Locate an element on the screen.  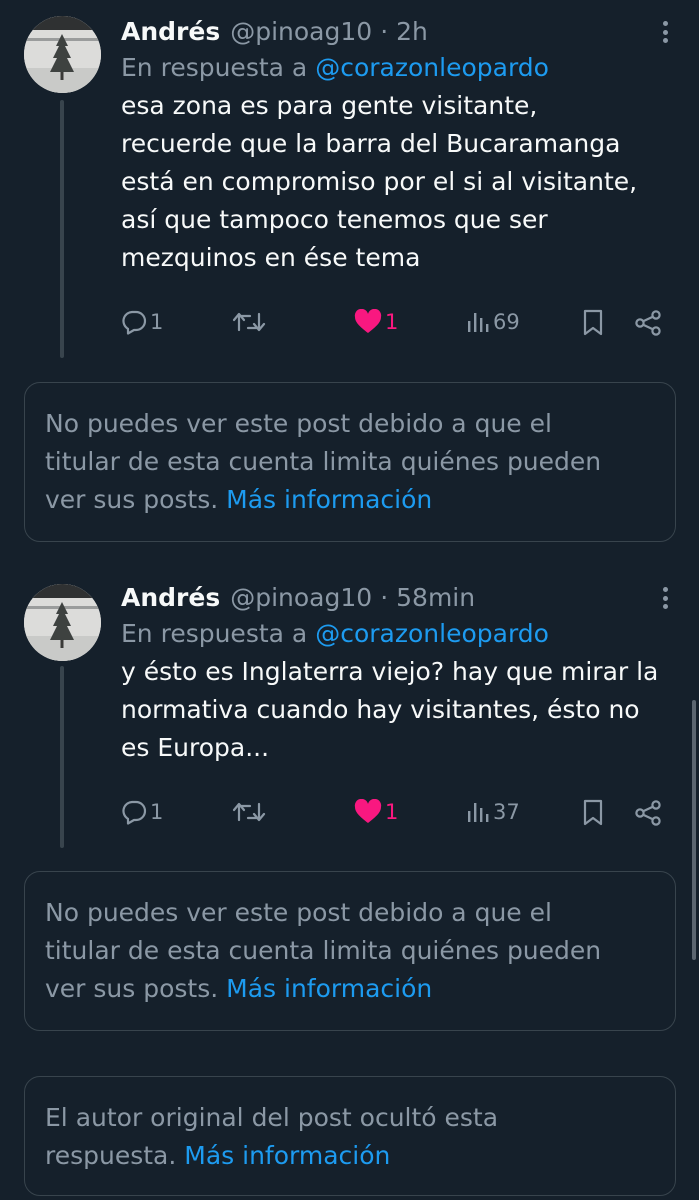
view-count: 69 is located at coordinates (506, 322).